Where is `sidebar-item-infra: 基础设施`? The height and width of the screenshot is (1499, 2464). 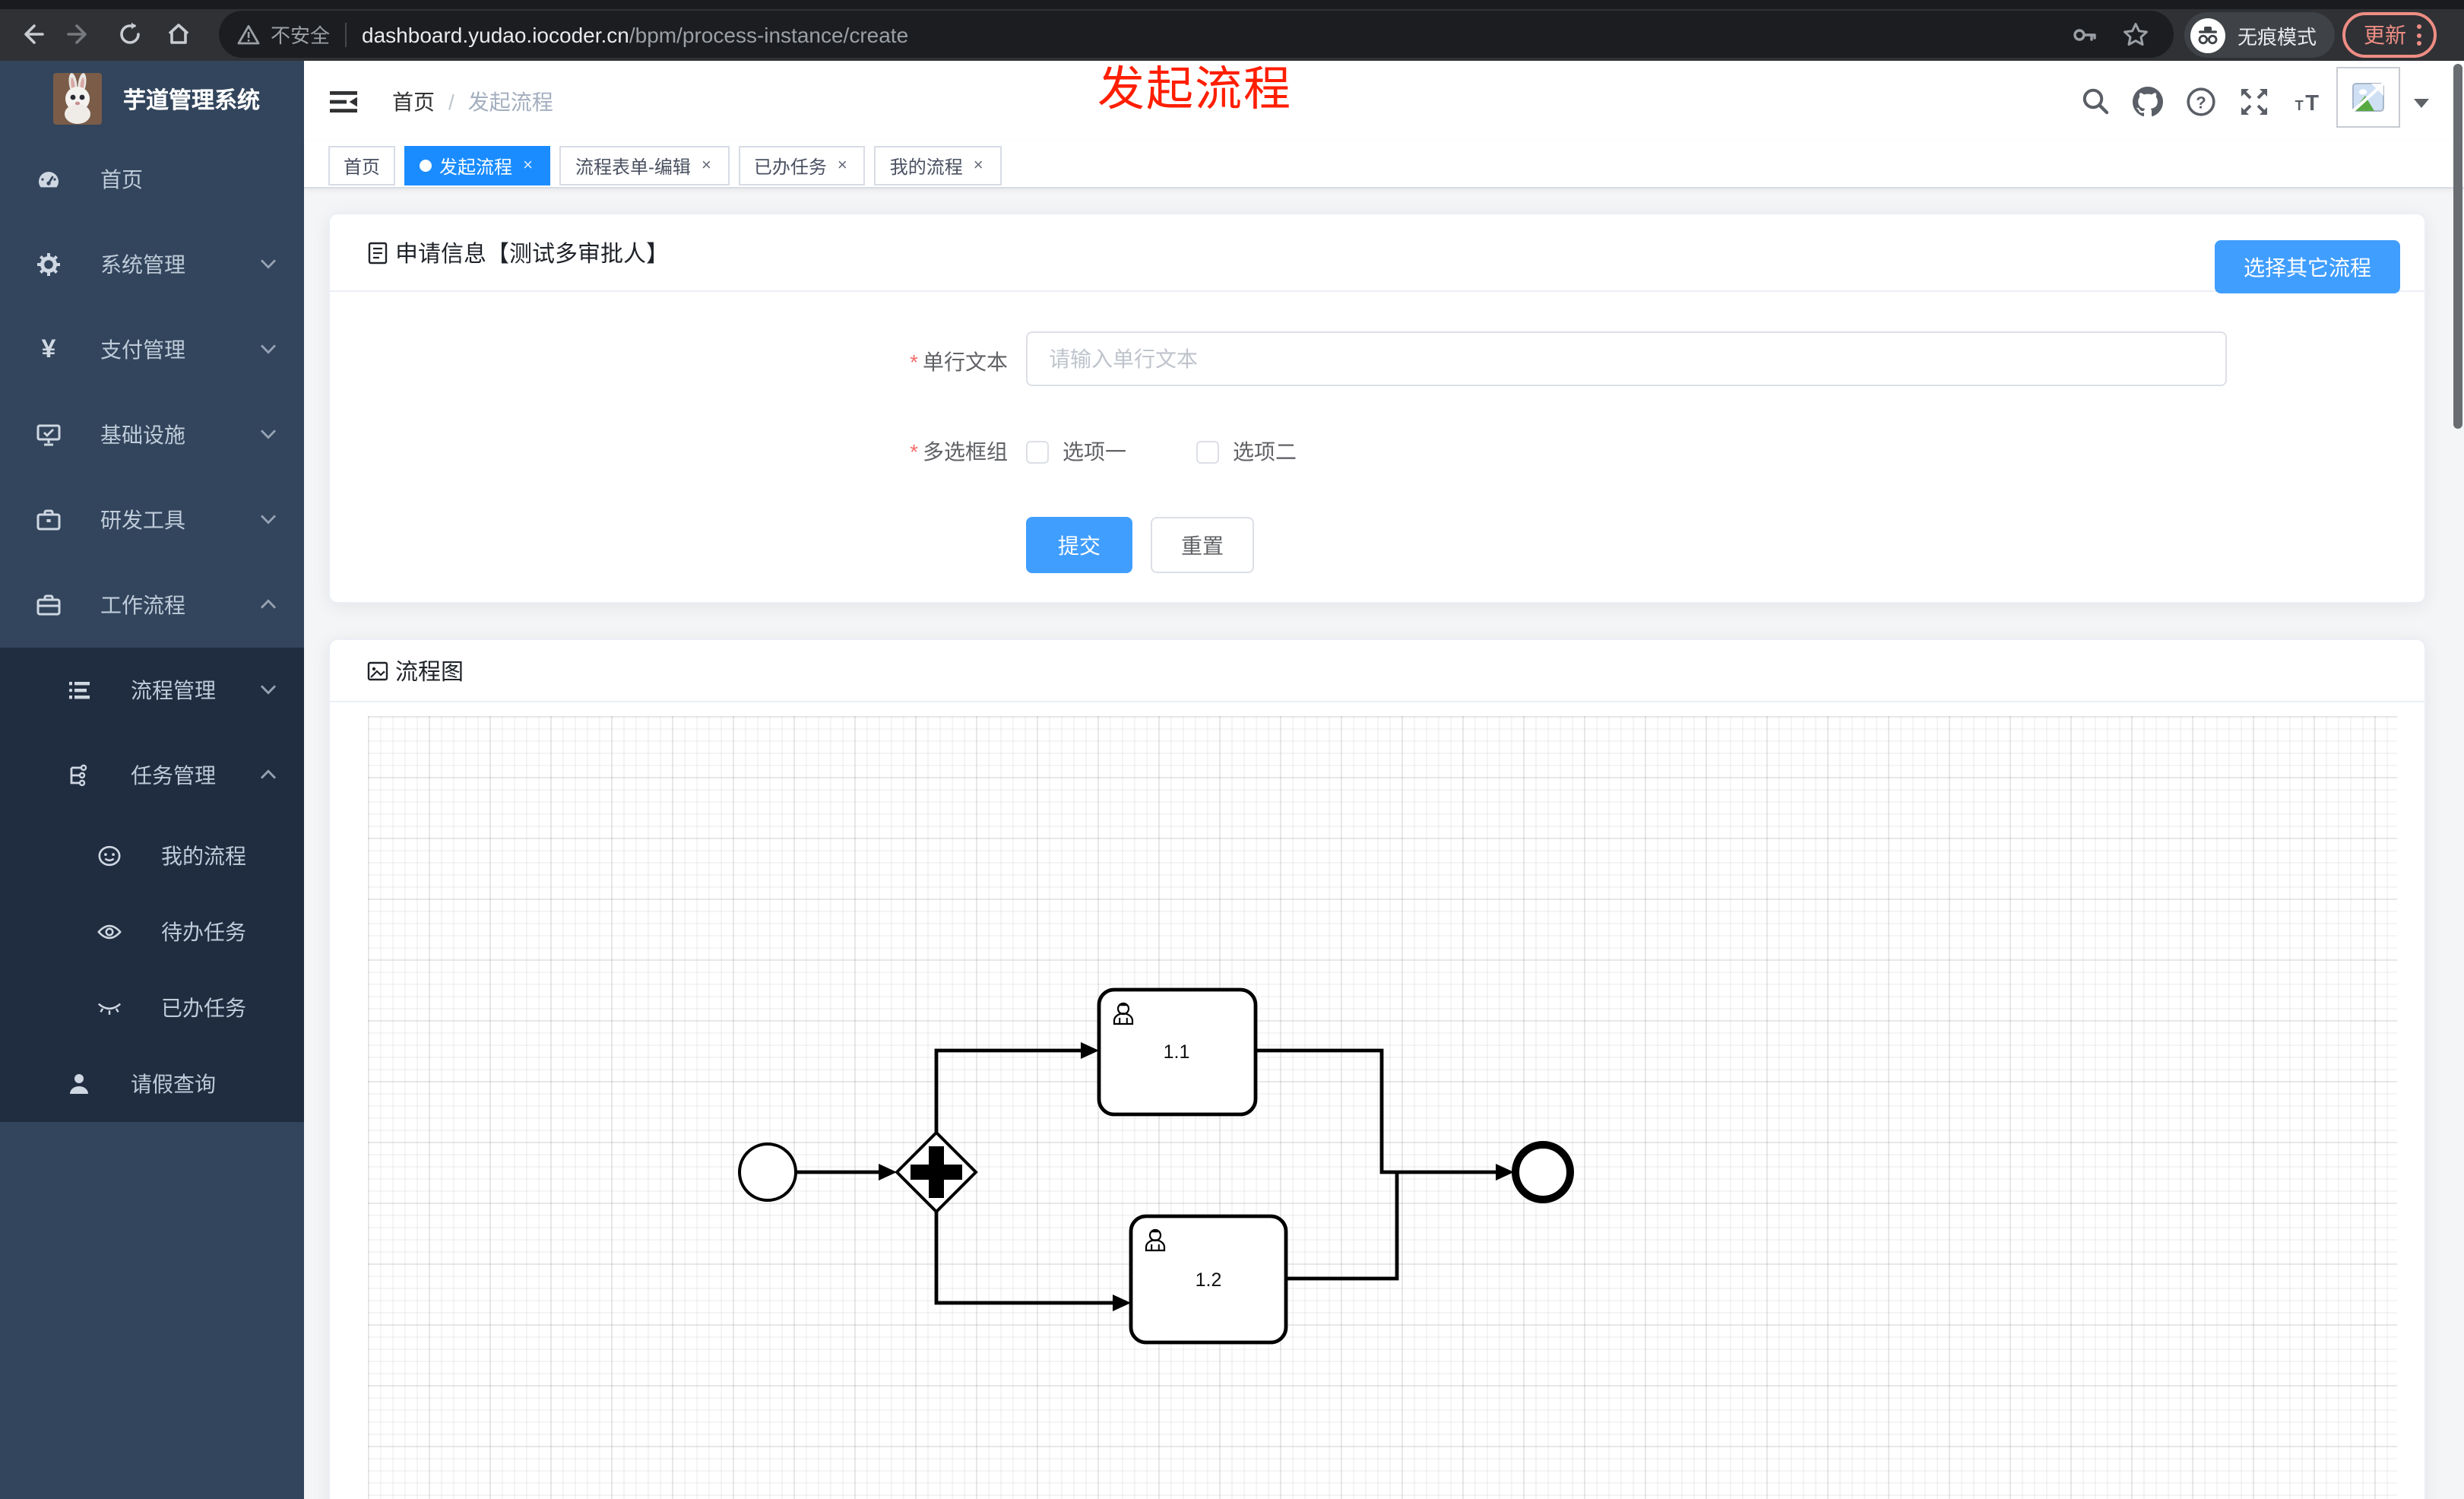 sidebar-item-infra: 基础设施 is located at coordinates (152, 435).